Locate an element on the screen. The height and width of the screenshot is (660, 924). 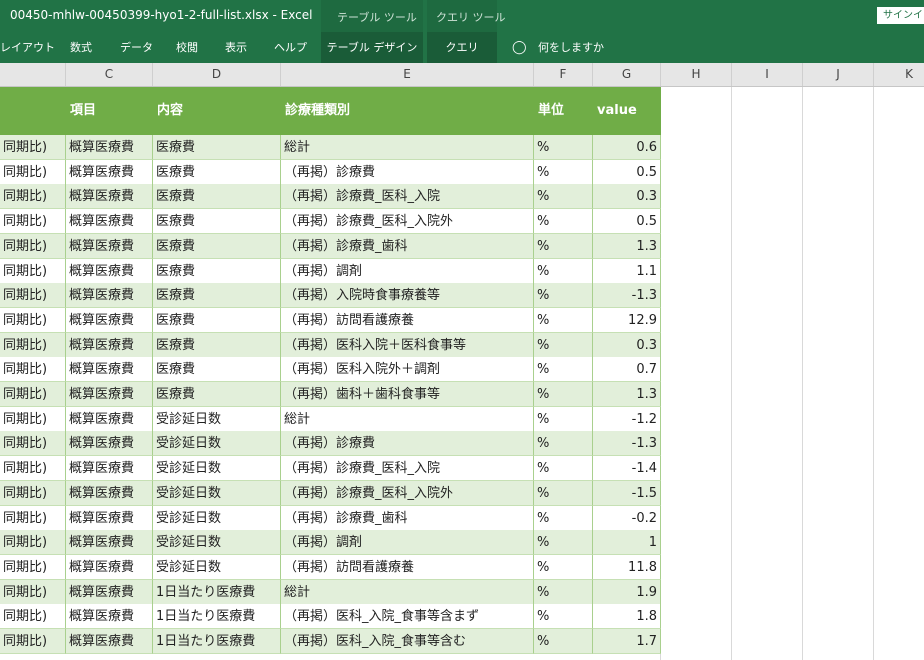
cell-g: 0.6 is located at coordinates (627, 147).